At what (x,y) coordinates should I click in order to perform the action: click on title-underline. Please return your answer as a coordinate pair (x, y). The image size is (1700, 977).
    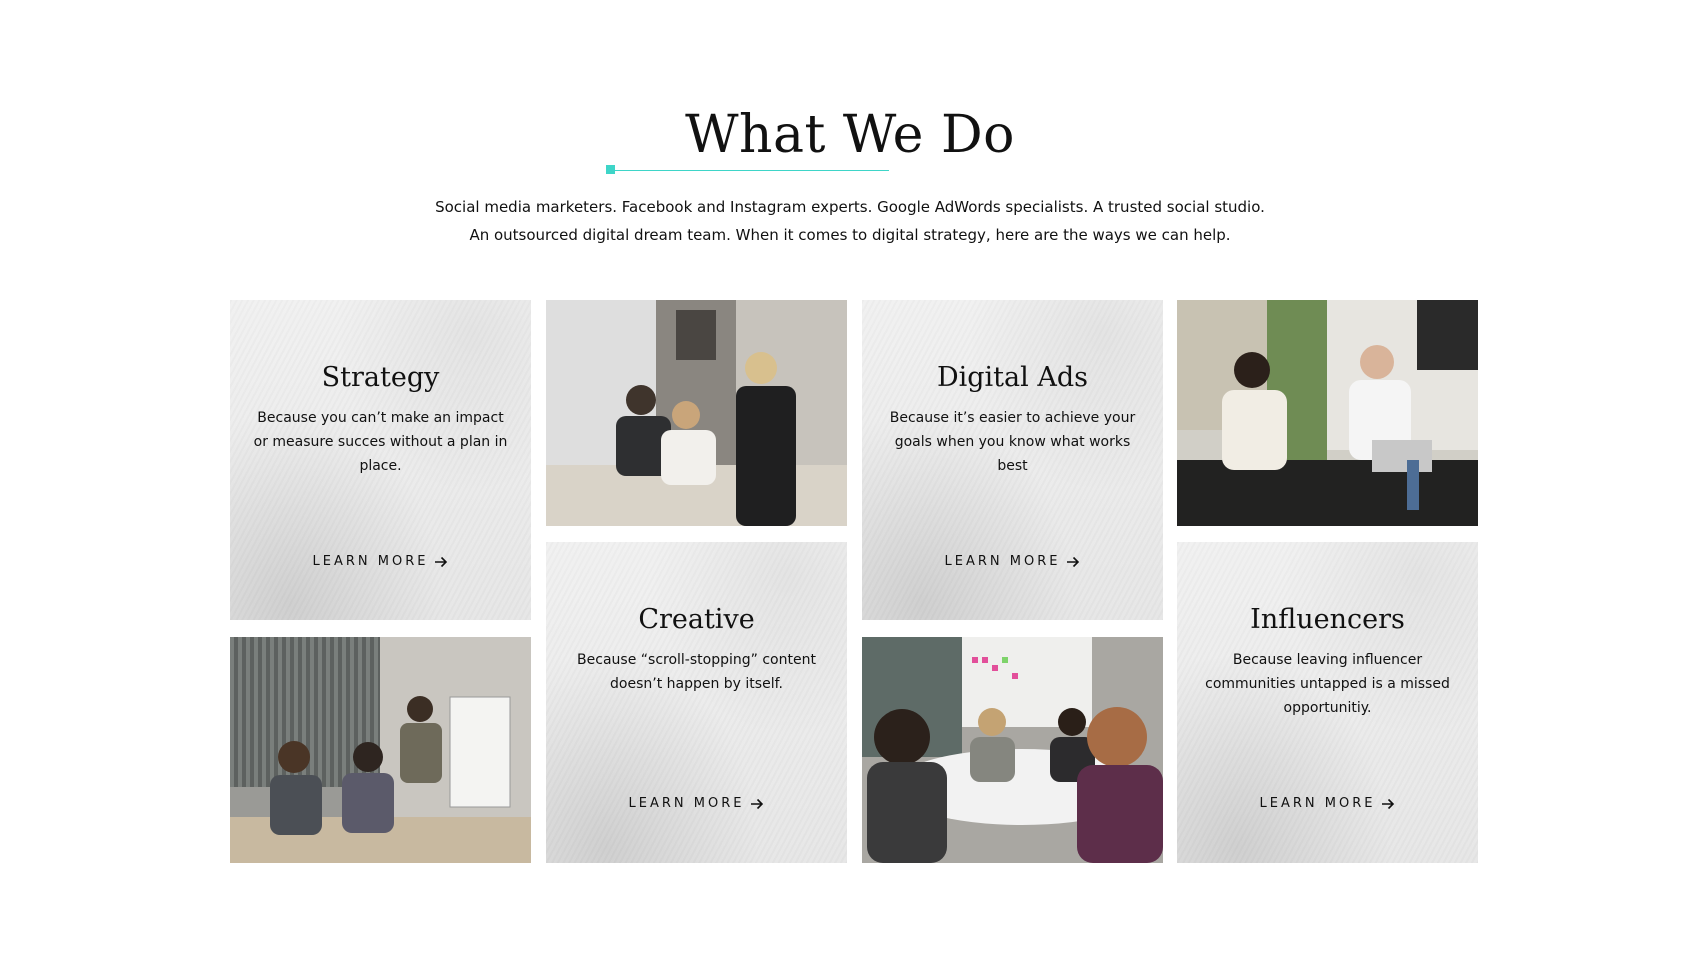
    Looking at the image, I should click on (747, 170).